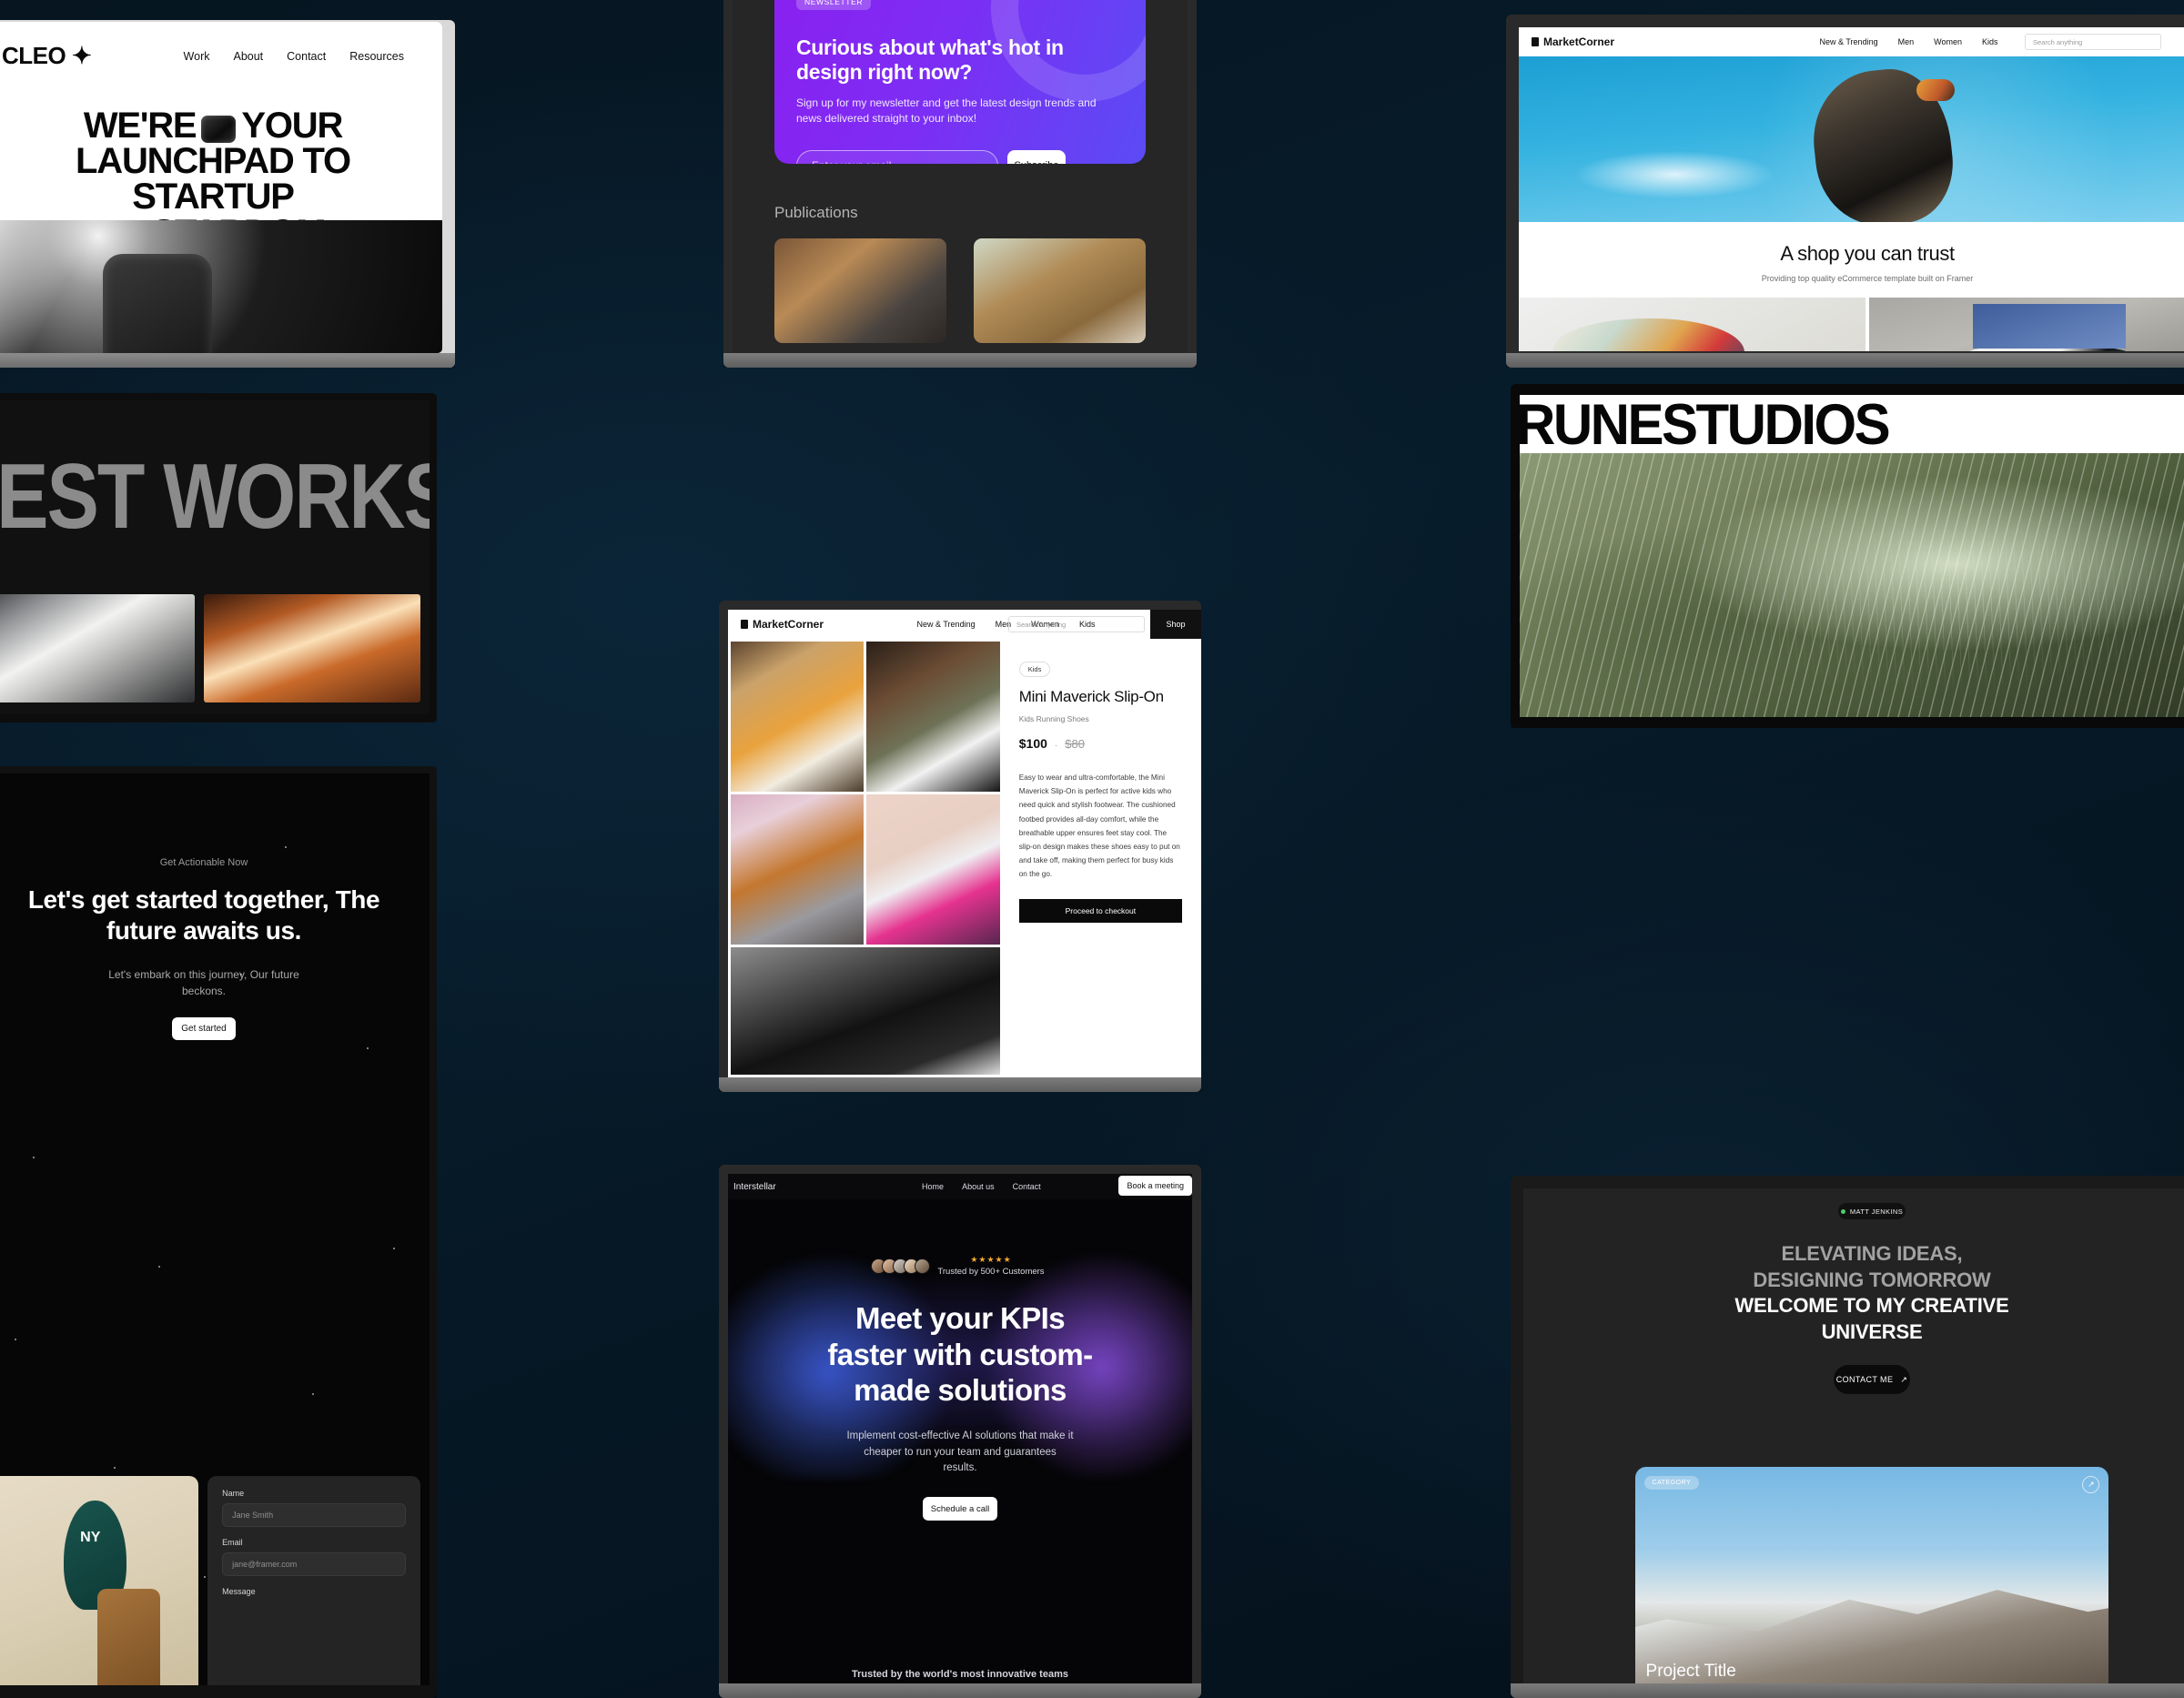 This screenshot has width=2184, height=1698. Describe the element at coordinates (2027, 324) in the screenshot. I see `category-image-jordans` at that location.